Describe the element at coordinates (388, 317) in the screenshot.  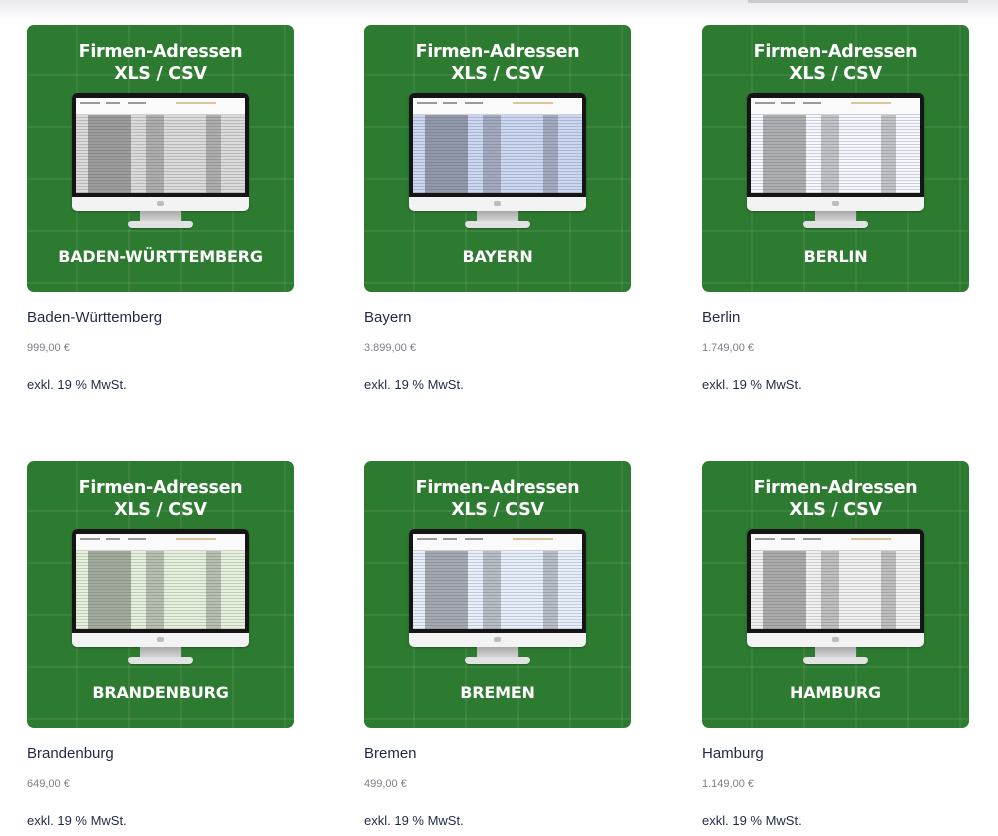
I see `product-name-link: Bayern` at that location.